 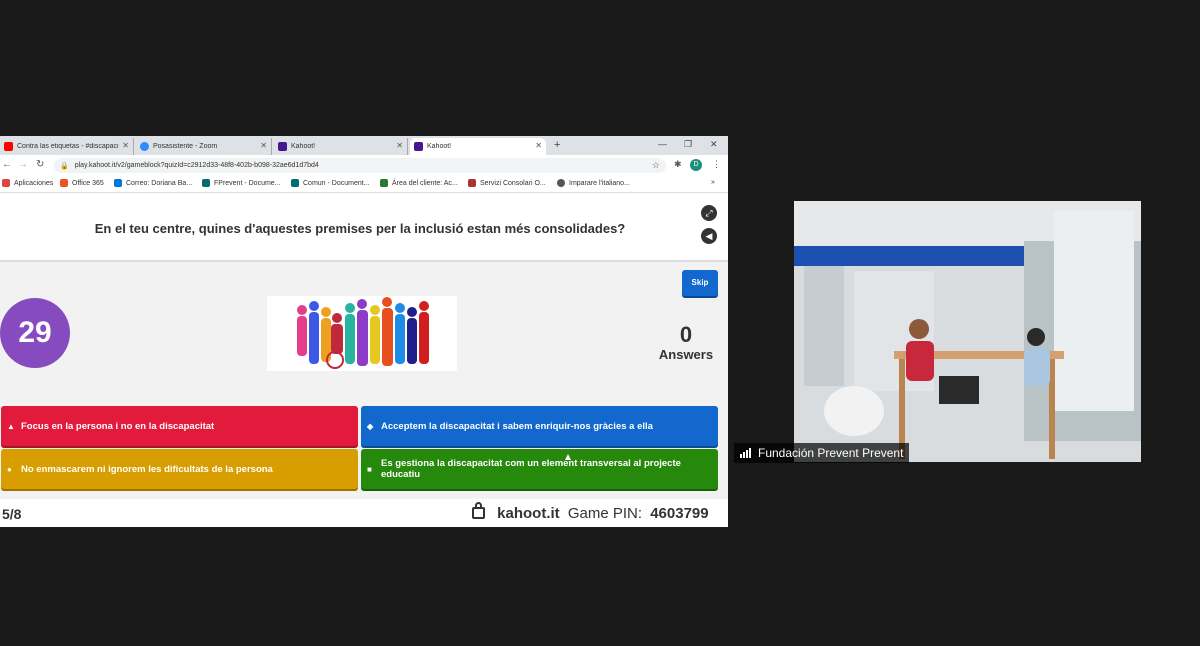 I want to click on back-icon: ←, so click(x=7, y=164).